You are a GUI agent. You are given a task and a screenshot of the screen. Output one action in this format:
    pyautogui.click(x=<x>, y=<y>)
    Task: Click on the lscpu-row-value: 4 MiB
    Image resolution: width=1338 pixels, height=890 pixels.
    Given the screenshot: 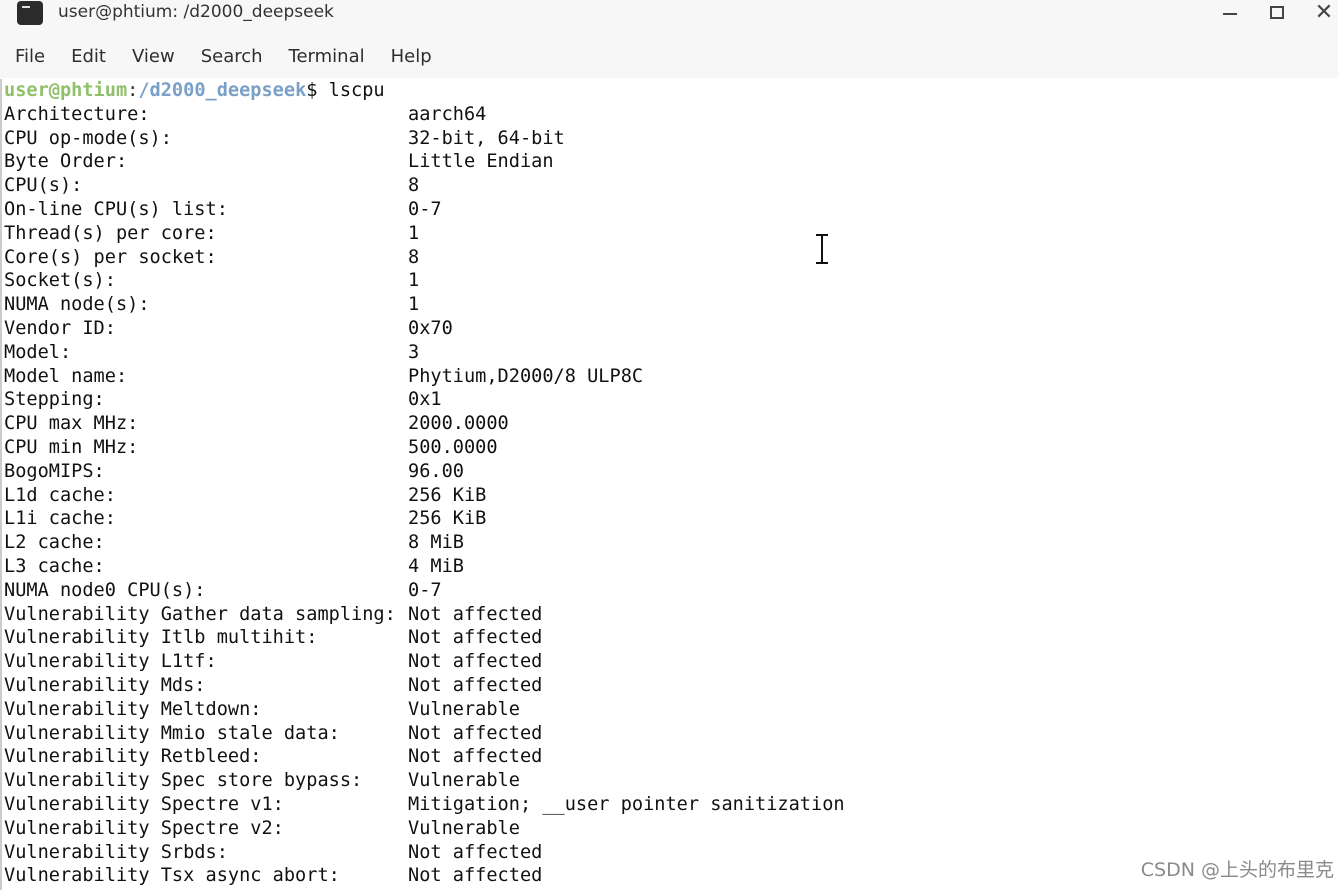 What is the action you would take?
    pyautogui.click(x=436, y=566)
    